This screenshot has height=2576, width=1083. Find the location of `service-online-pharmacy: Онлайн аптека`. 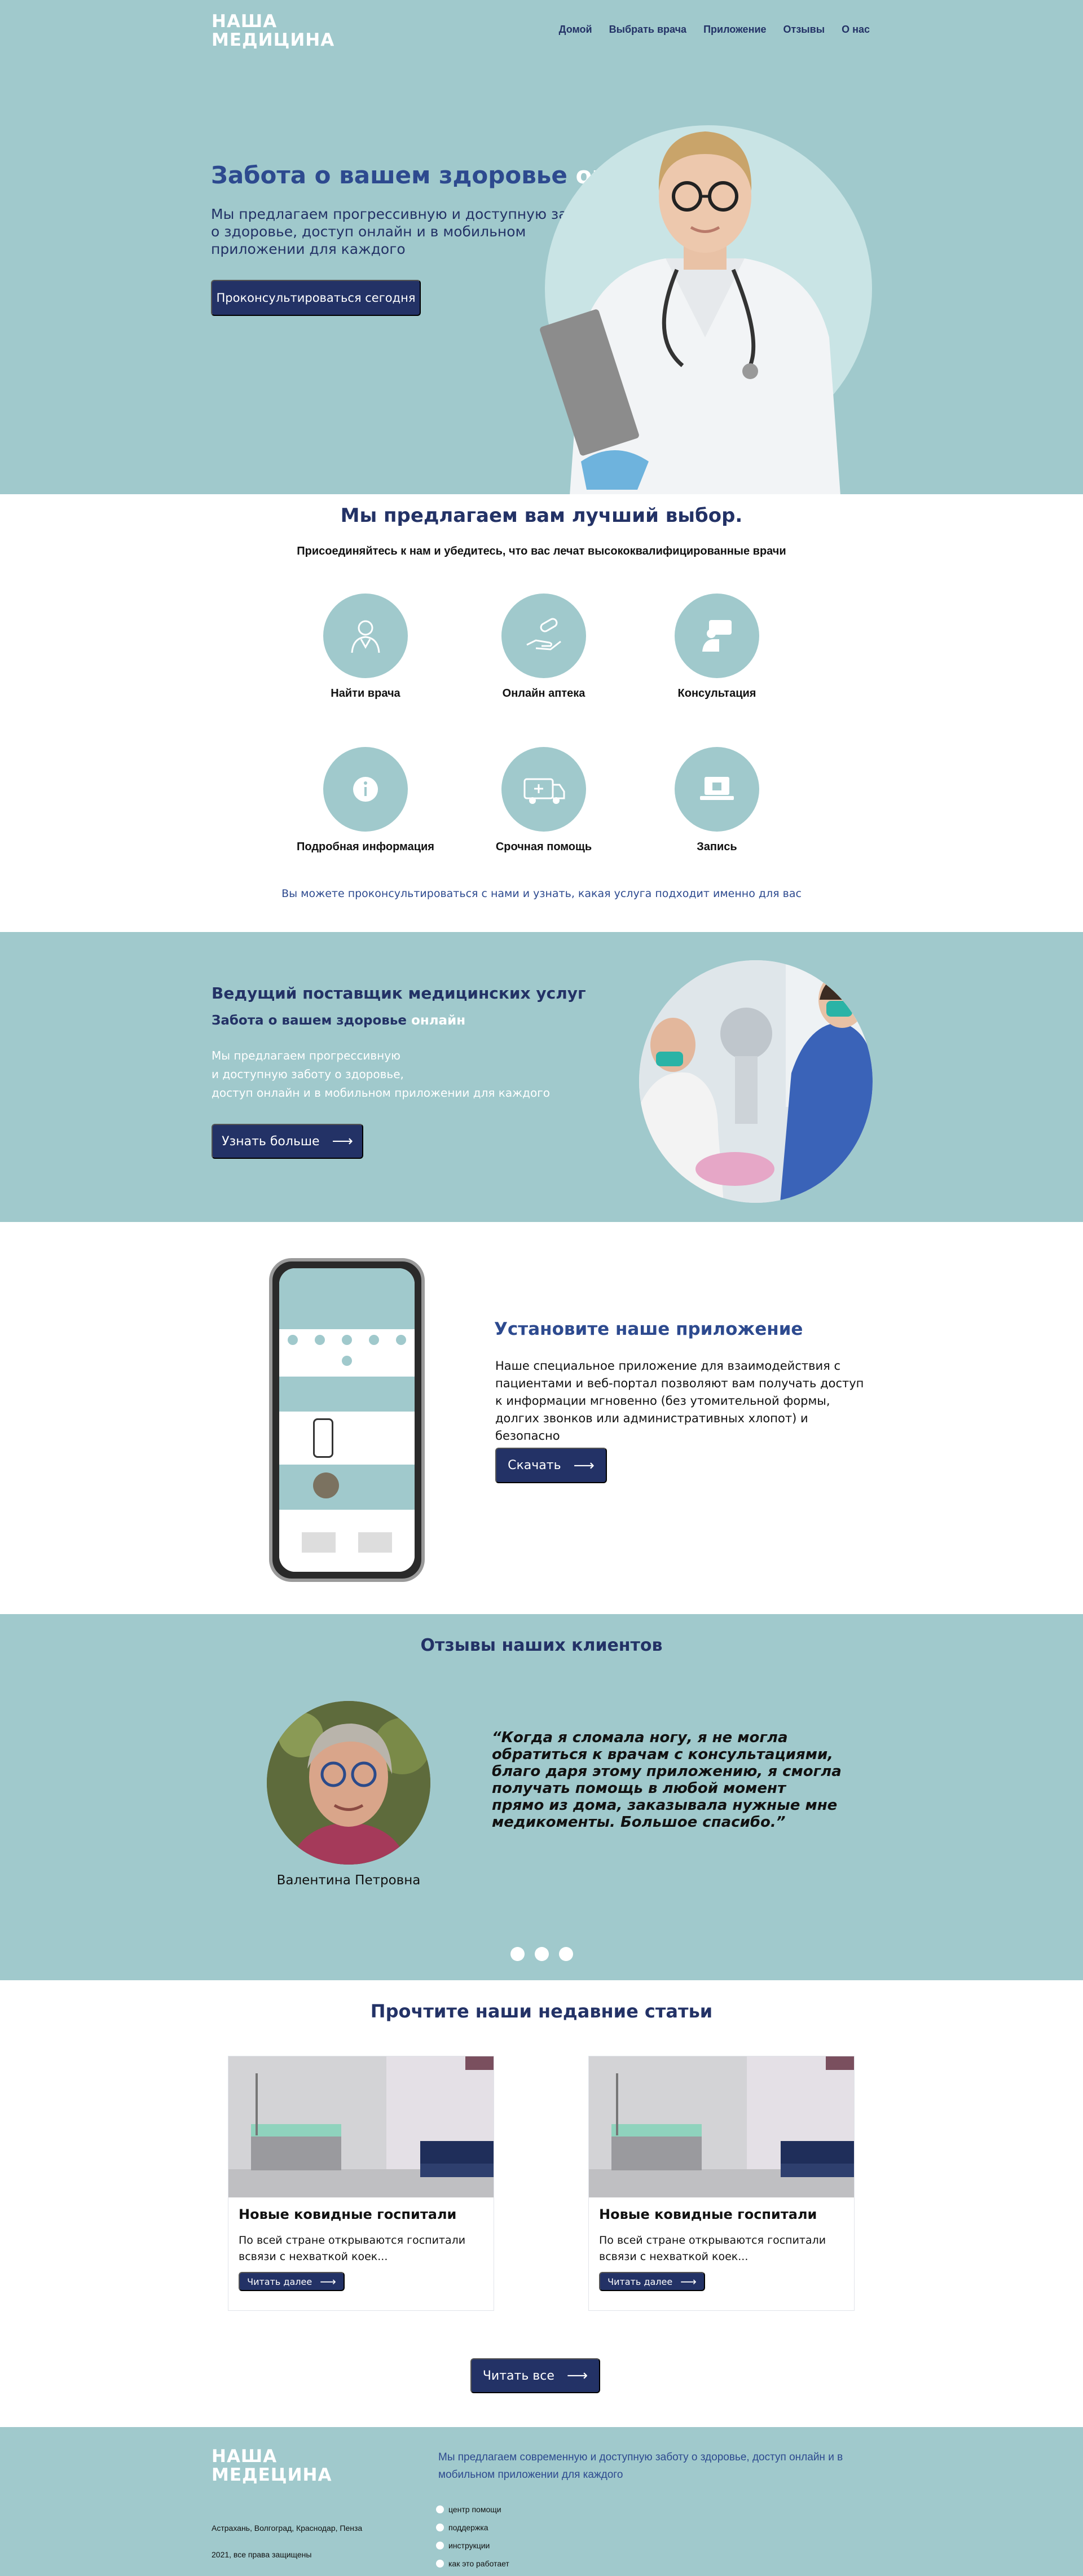

service-online-pharmacy: Онлайн аптека is located at coordinates (543, 647).